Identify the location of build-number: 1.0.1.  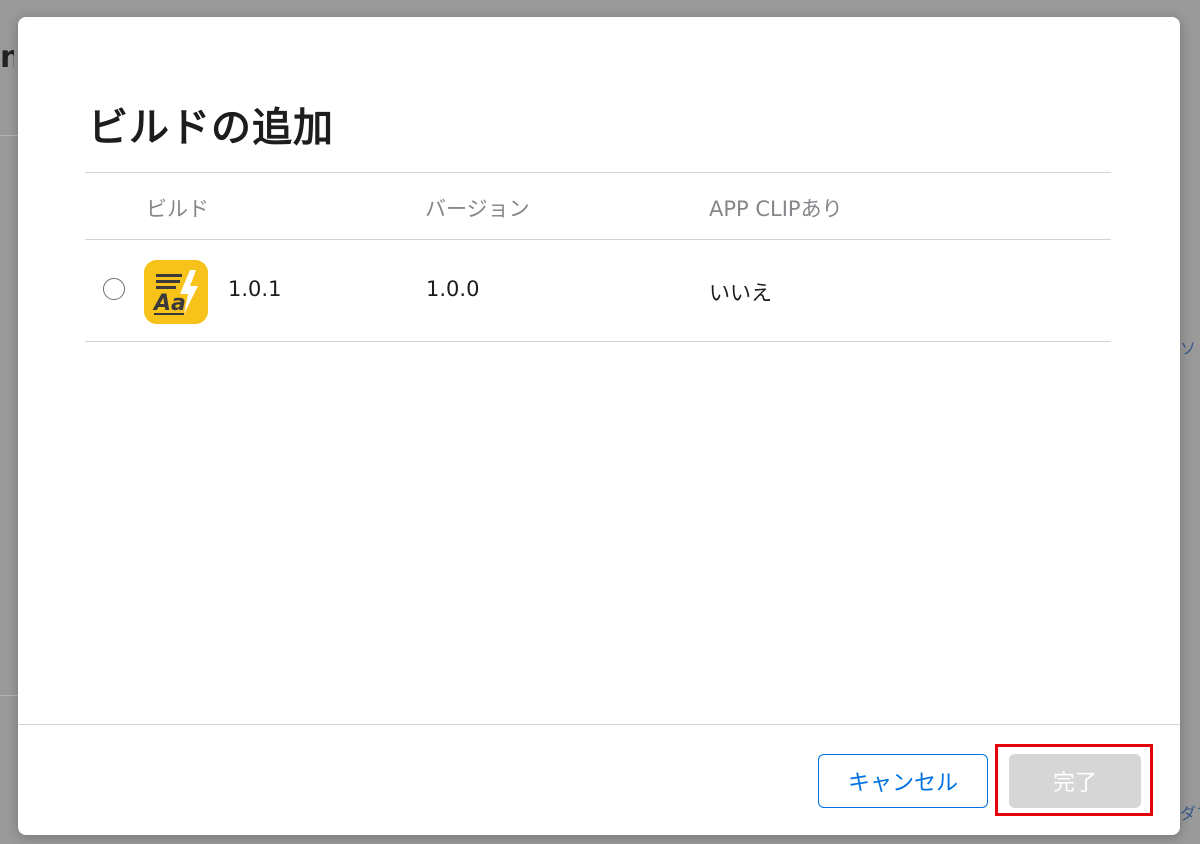
(255, 289).